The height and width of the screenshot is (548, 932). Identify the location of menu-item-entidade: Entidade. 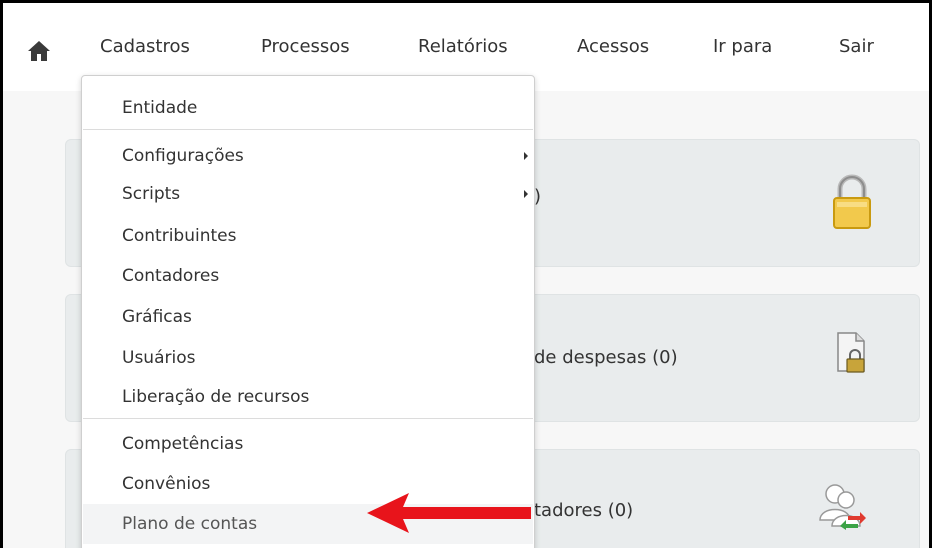
(308, 108).